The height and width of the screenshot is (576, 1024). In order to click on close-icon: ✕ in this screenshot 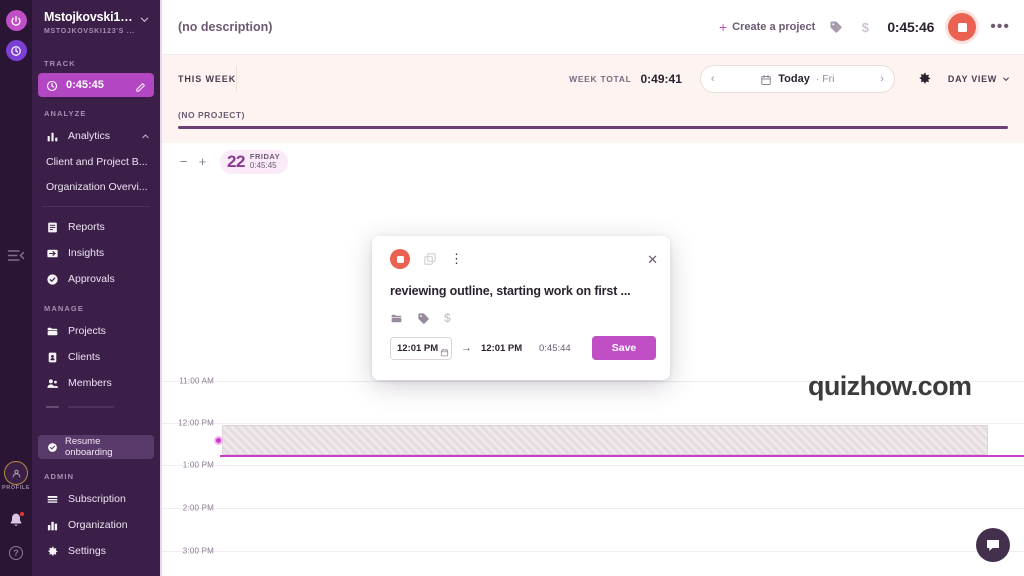, I will do `click(652, 259)`.